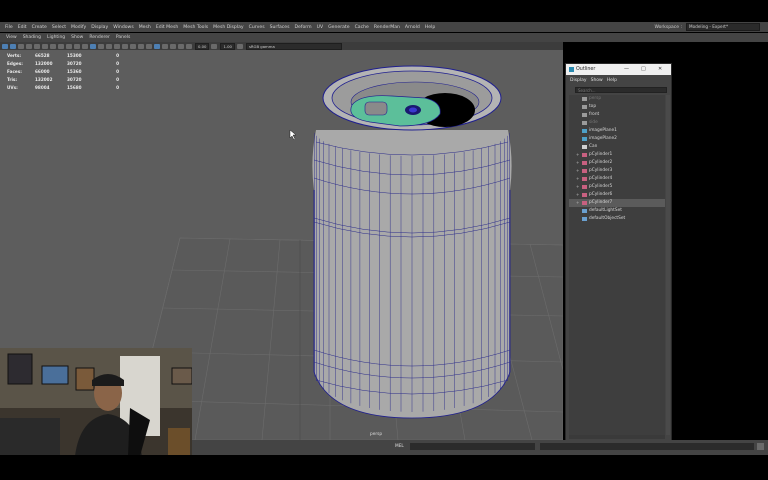 This screenshot has height=480, width=768. Describe the element at coordinates (165, 46) in the screenshot. I see `xray-joints-icon` at that location.